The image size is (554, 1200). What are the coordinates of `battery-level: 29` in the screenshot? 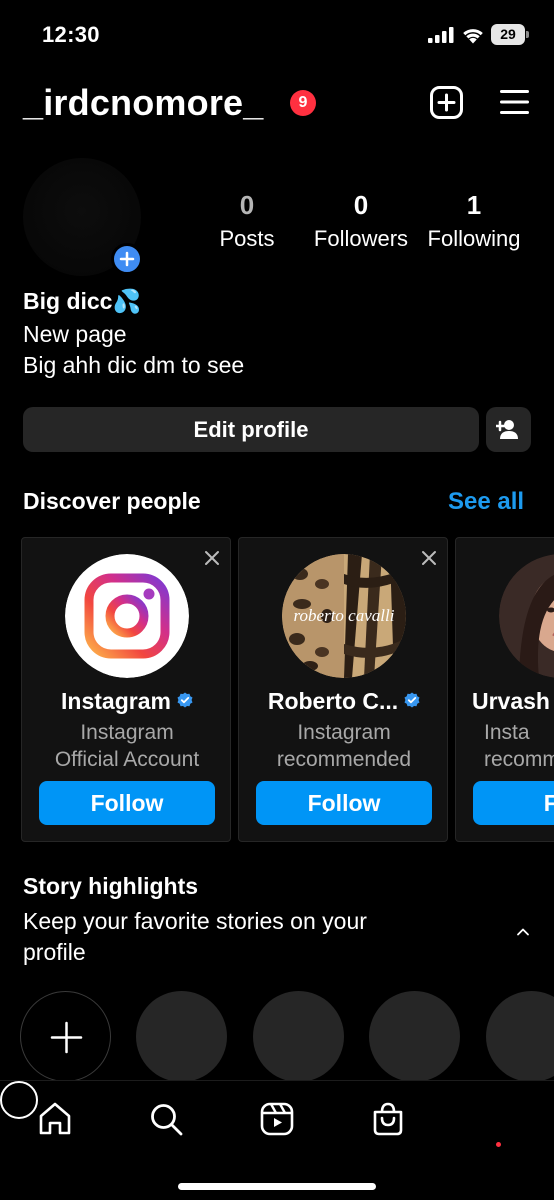 It's located at (508, 34).